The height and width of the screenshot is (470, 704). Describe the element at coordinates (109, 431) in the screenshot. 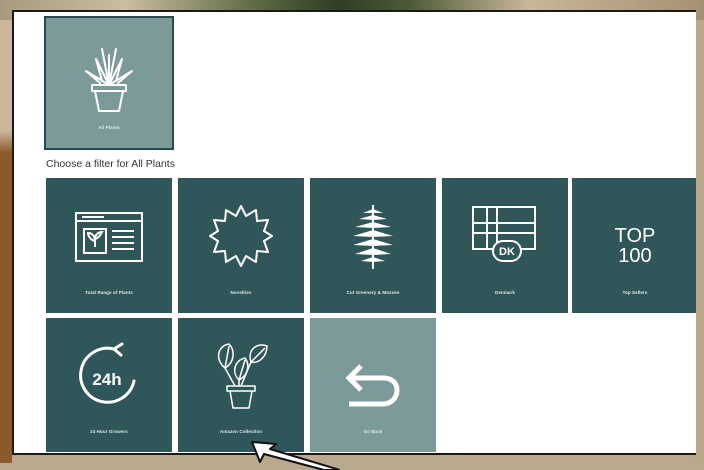

I see `filter-label: 24 Hour Growers` at that location.